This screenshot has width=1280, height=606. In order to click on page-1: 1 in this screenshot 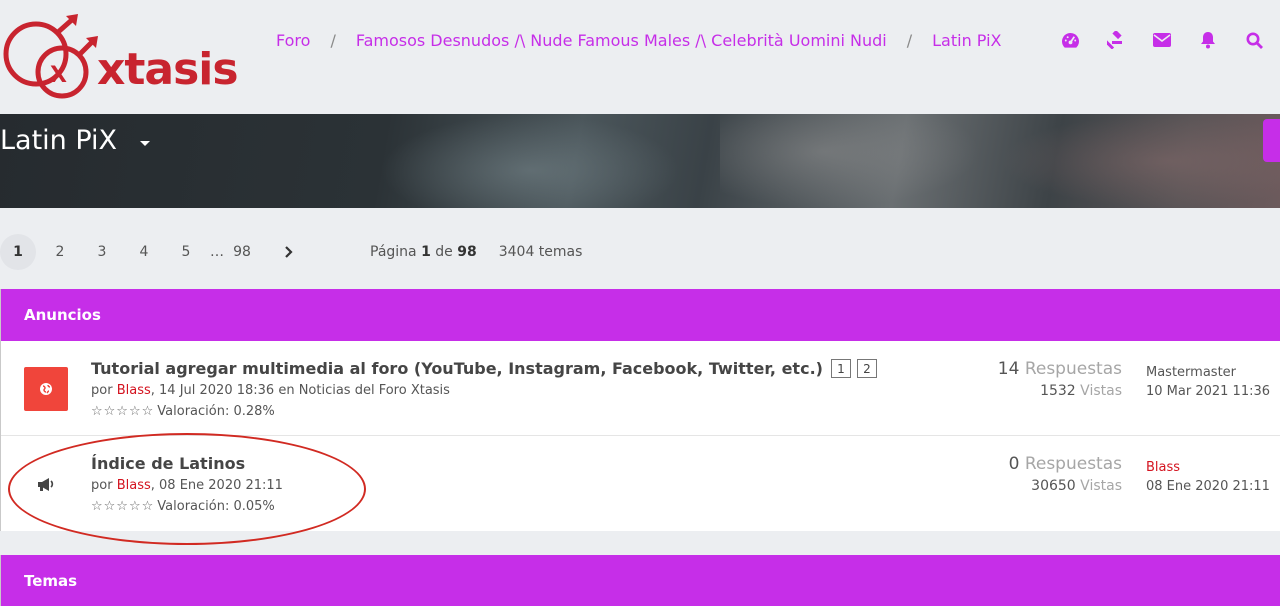, I will do `click(18, 252)`.